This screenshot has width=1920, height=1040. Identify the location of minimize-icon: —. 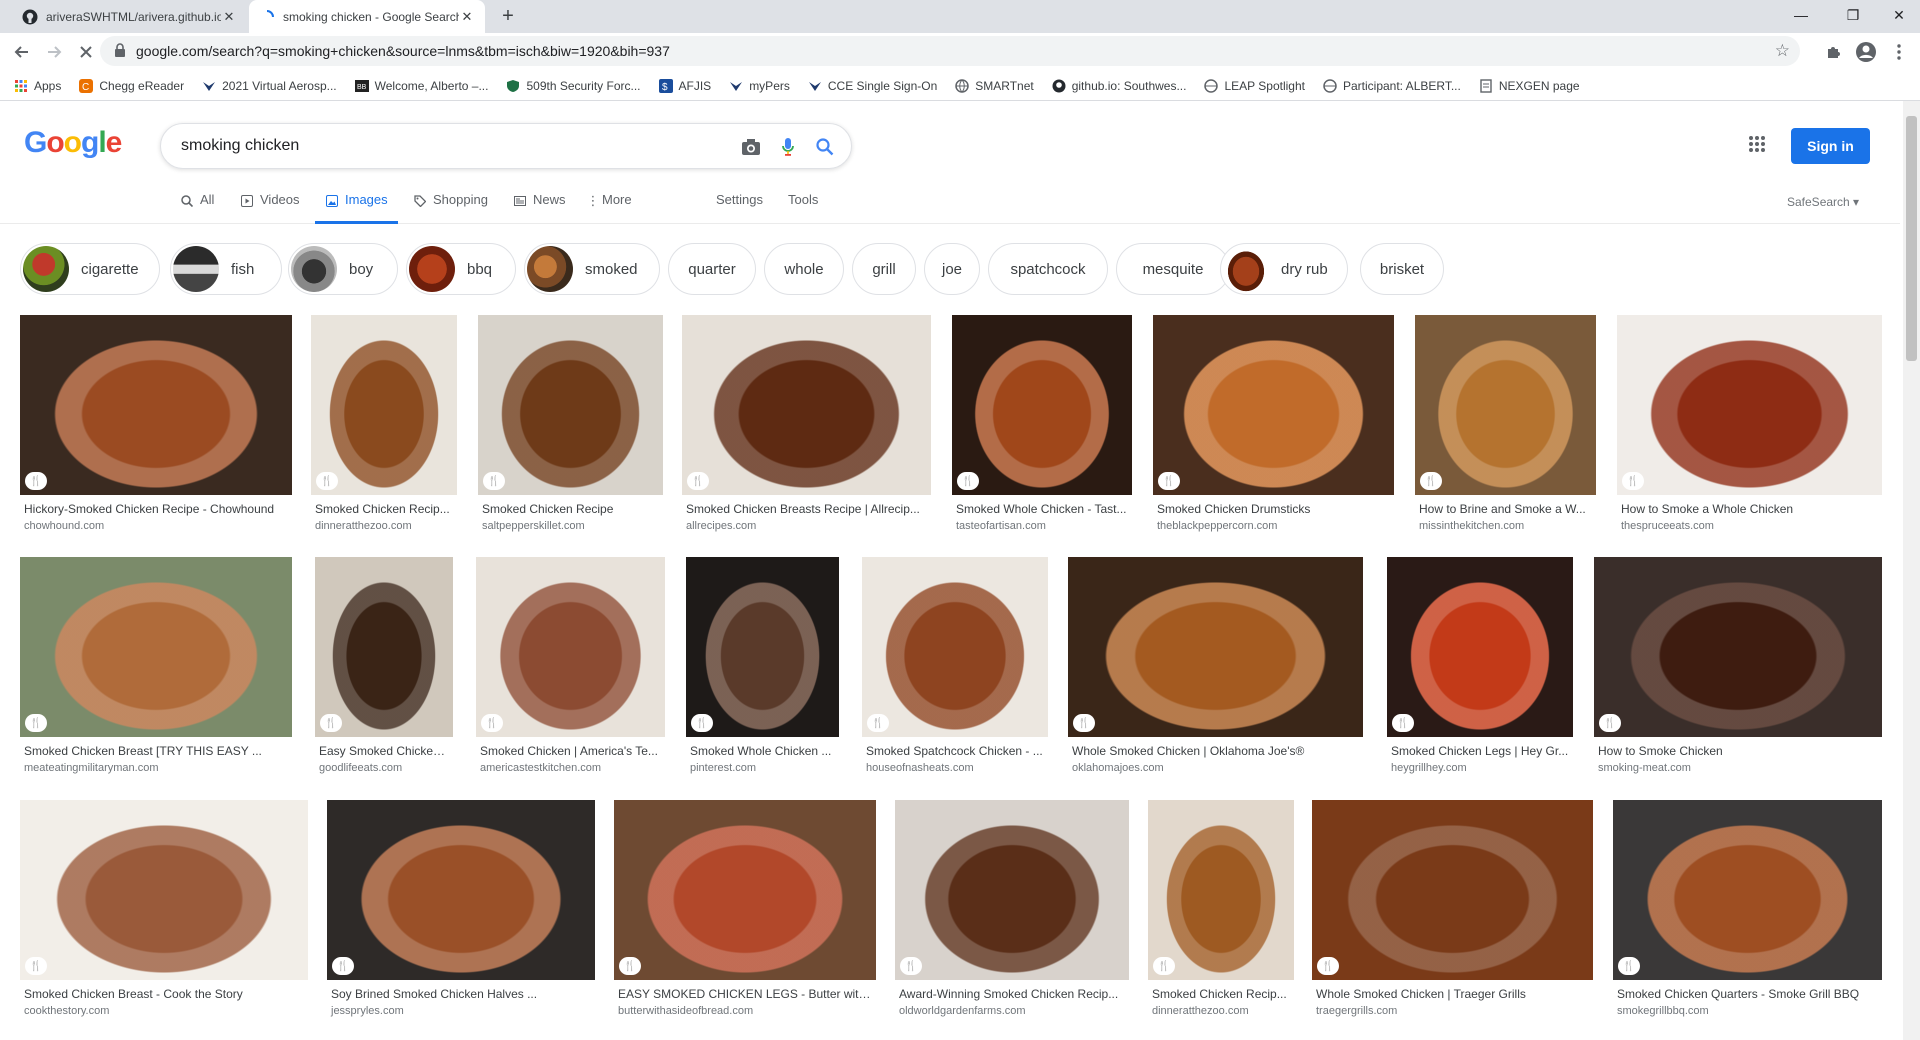
(1801, 15).